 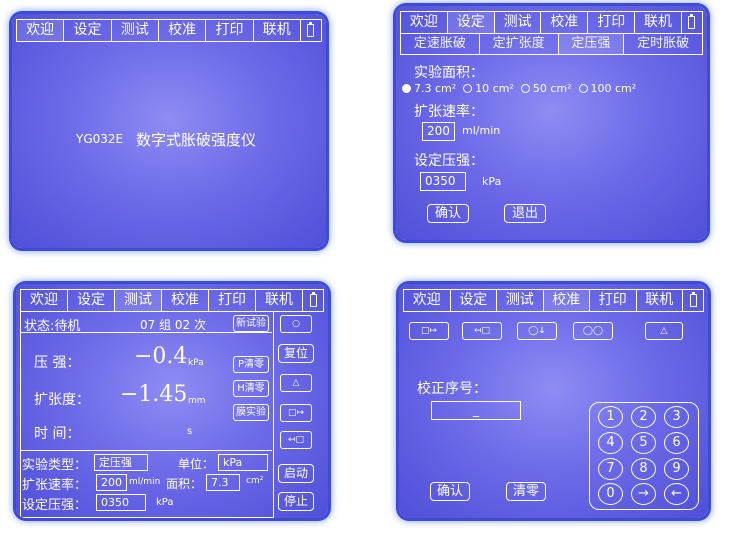 What do you see at coordinates (184, 484) in the screenshot?
I see `area-label: 面积：` at bounding box center [184, 484].